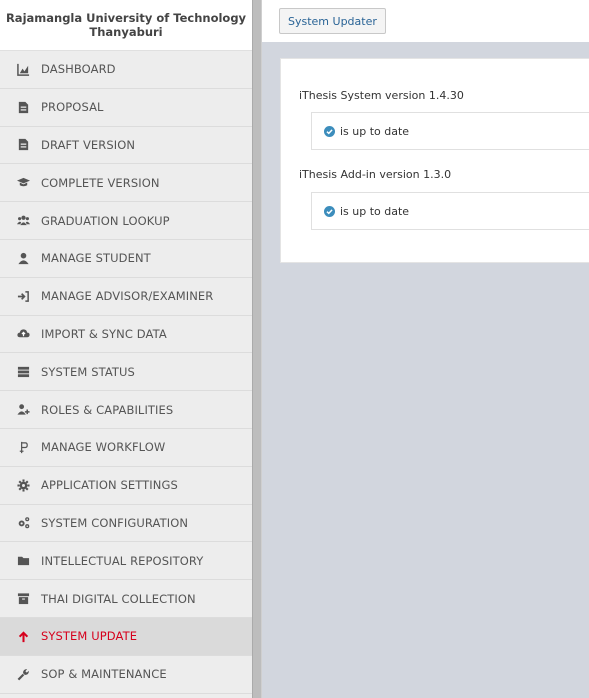 The width and height of the screenshot is (589, 698). What do you see at coordinates (109, 485) in the screenshot?
I see `sidebar-item-label: APPLICATION SETTINGS` at bounding box center [109, 485].